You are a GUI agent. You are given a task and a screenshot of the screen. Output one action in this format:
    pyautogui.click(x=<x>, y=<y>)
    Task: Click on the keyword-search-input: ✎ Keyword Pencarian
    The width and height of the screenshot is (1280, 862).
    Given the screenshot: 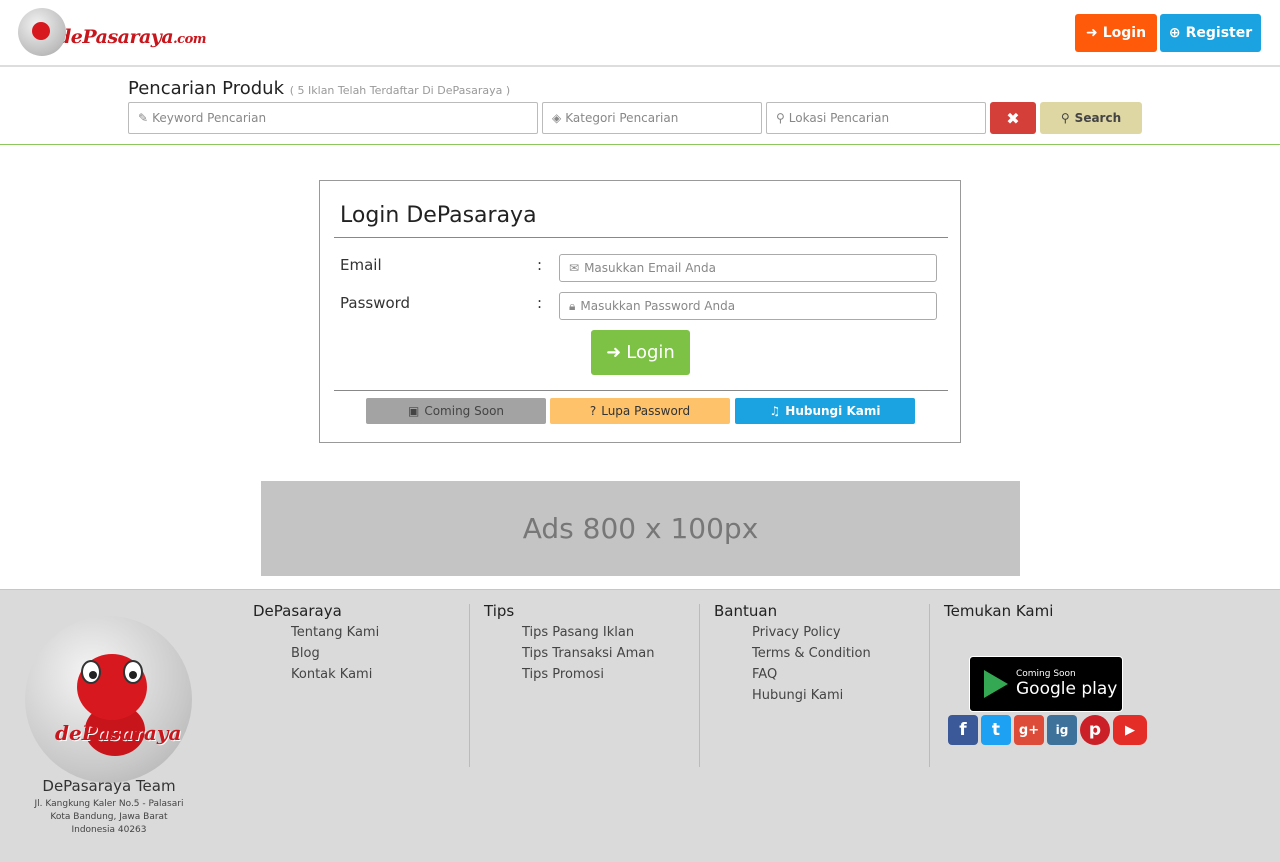 What is the action you would take?
    pyautogui.click(x=333, y=118)
    